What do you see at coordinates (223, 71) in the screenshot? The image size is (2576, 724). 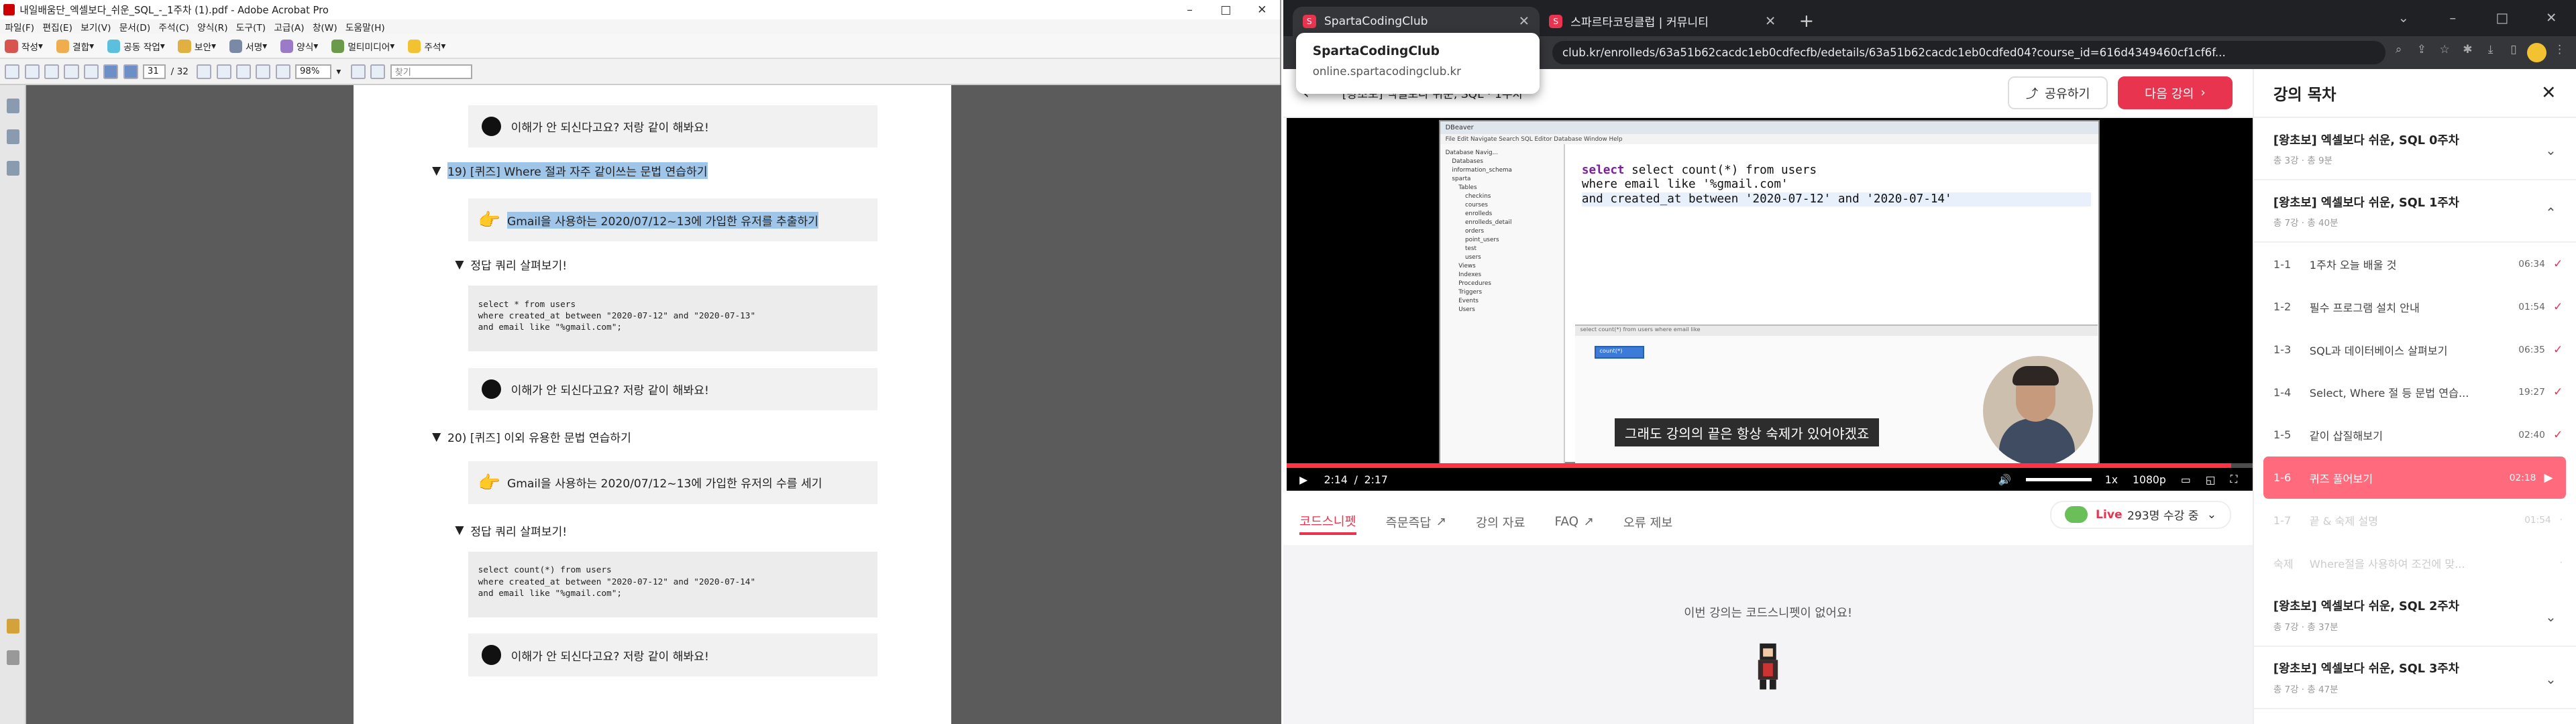 I see `hand-tool-icon` at bounding box center [223, 71].